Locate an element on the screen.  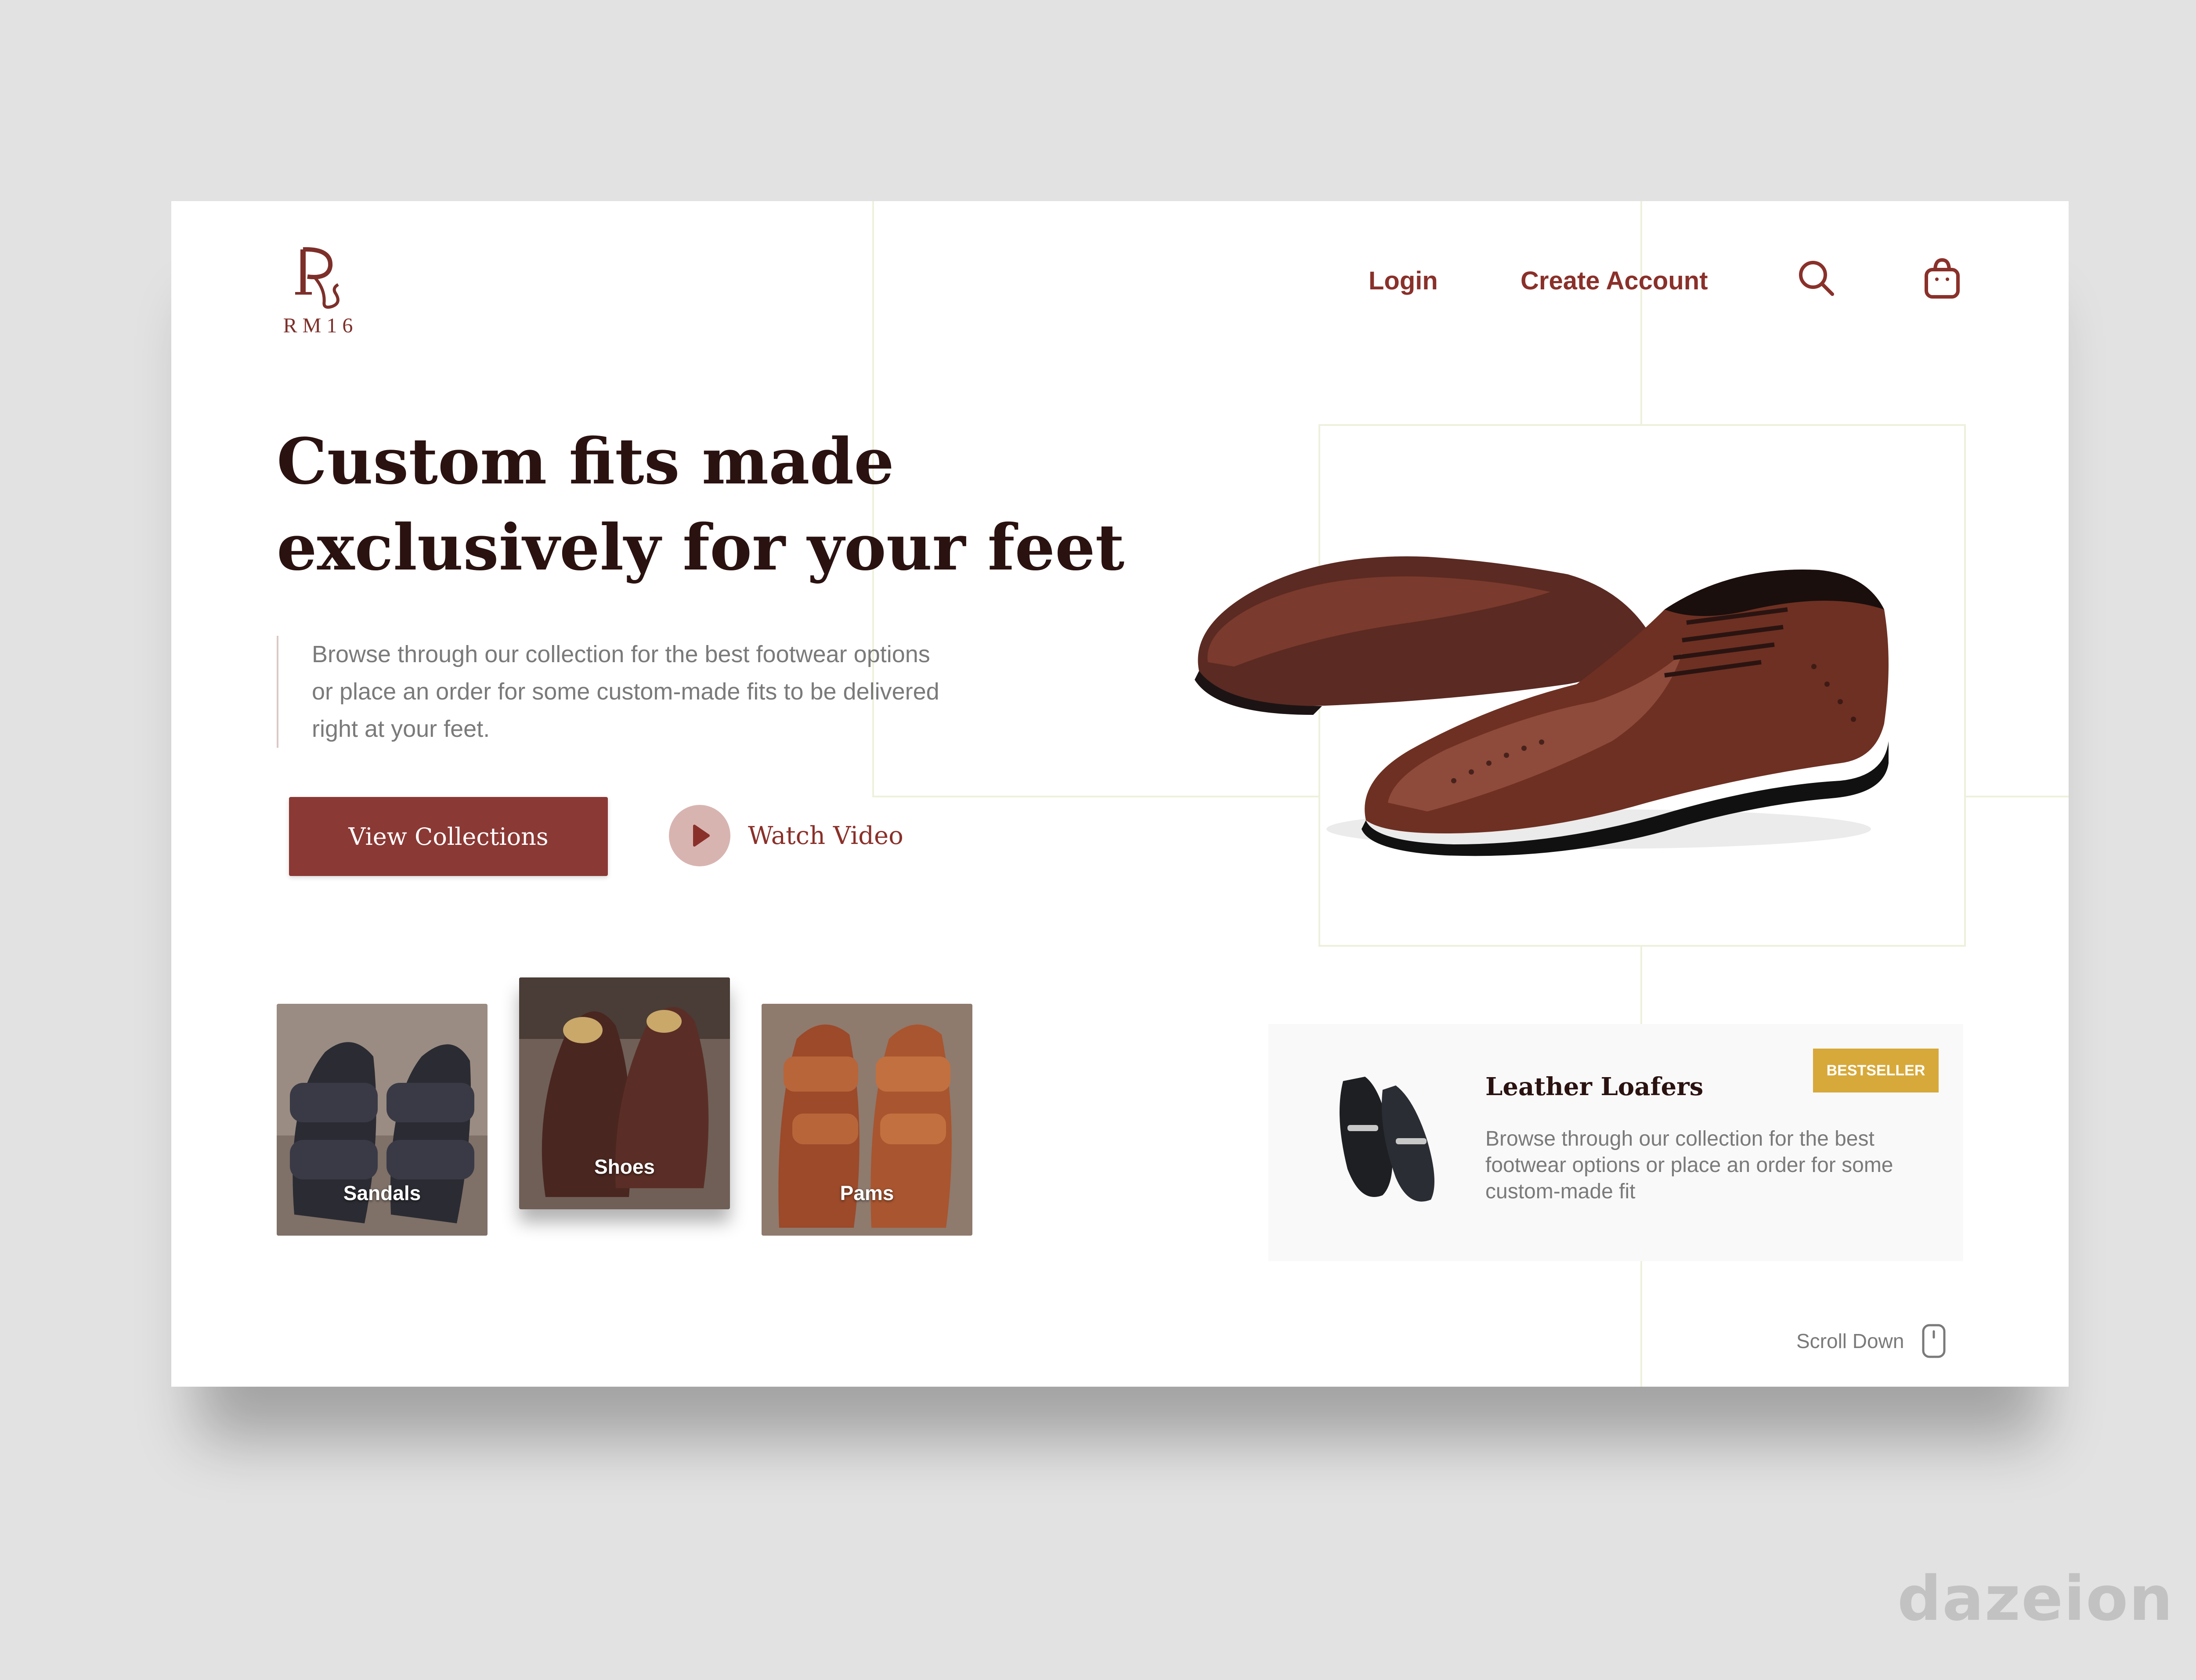
mouse-icon is located at coordinates (1934, 1341).